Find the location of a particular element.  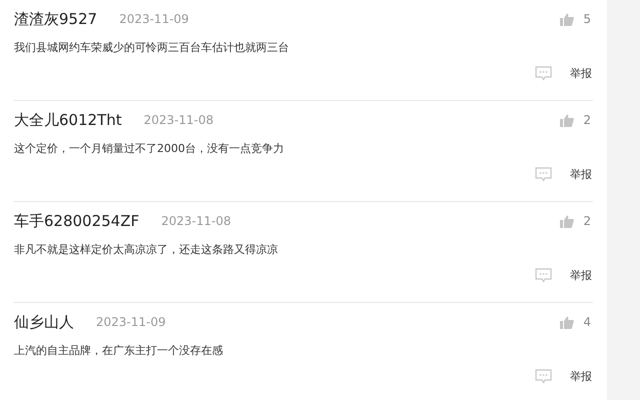

username: 仙乡山人 is located at coordinates (44, 322).